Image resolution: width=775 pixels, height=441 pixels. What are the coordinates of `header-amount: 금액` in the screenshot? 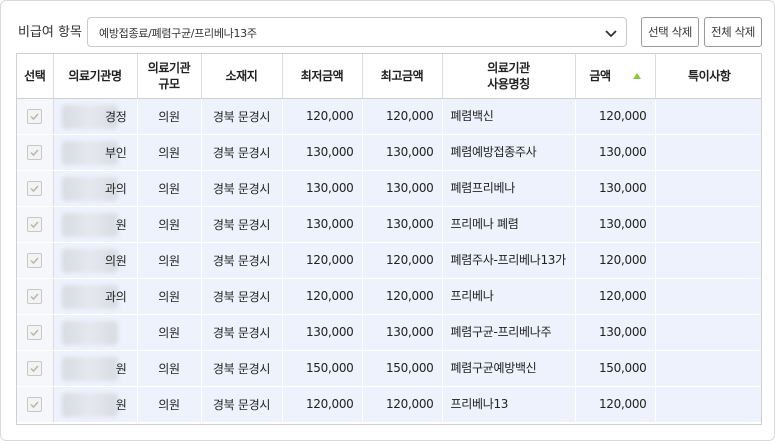 It's located at (615, 76).